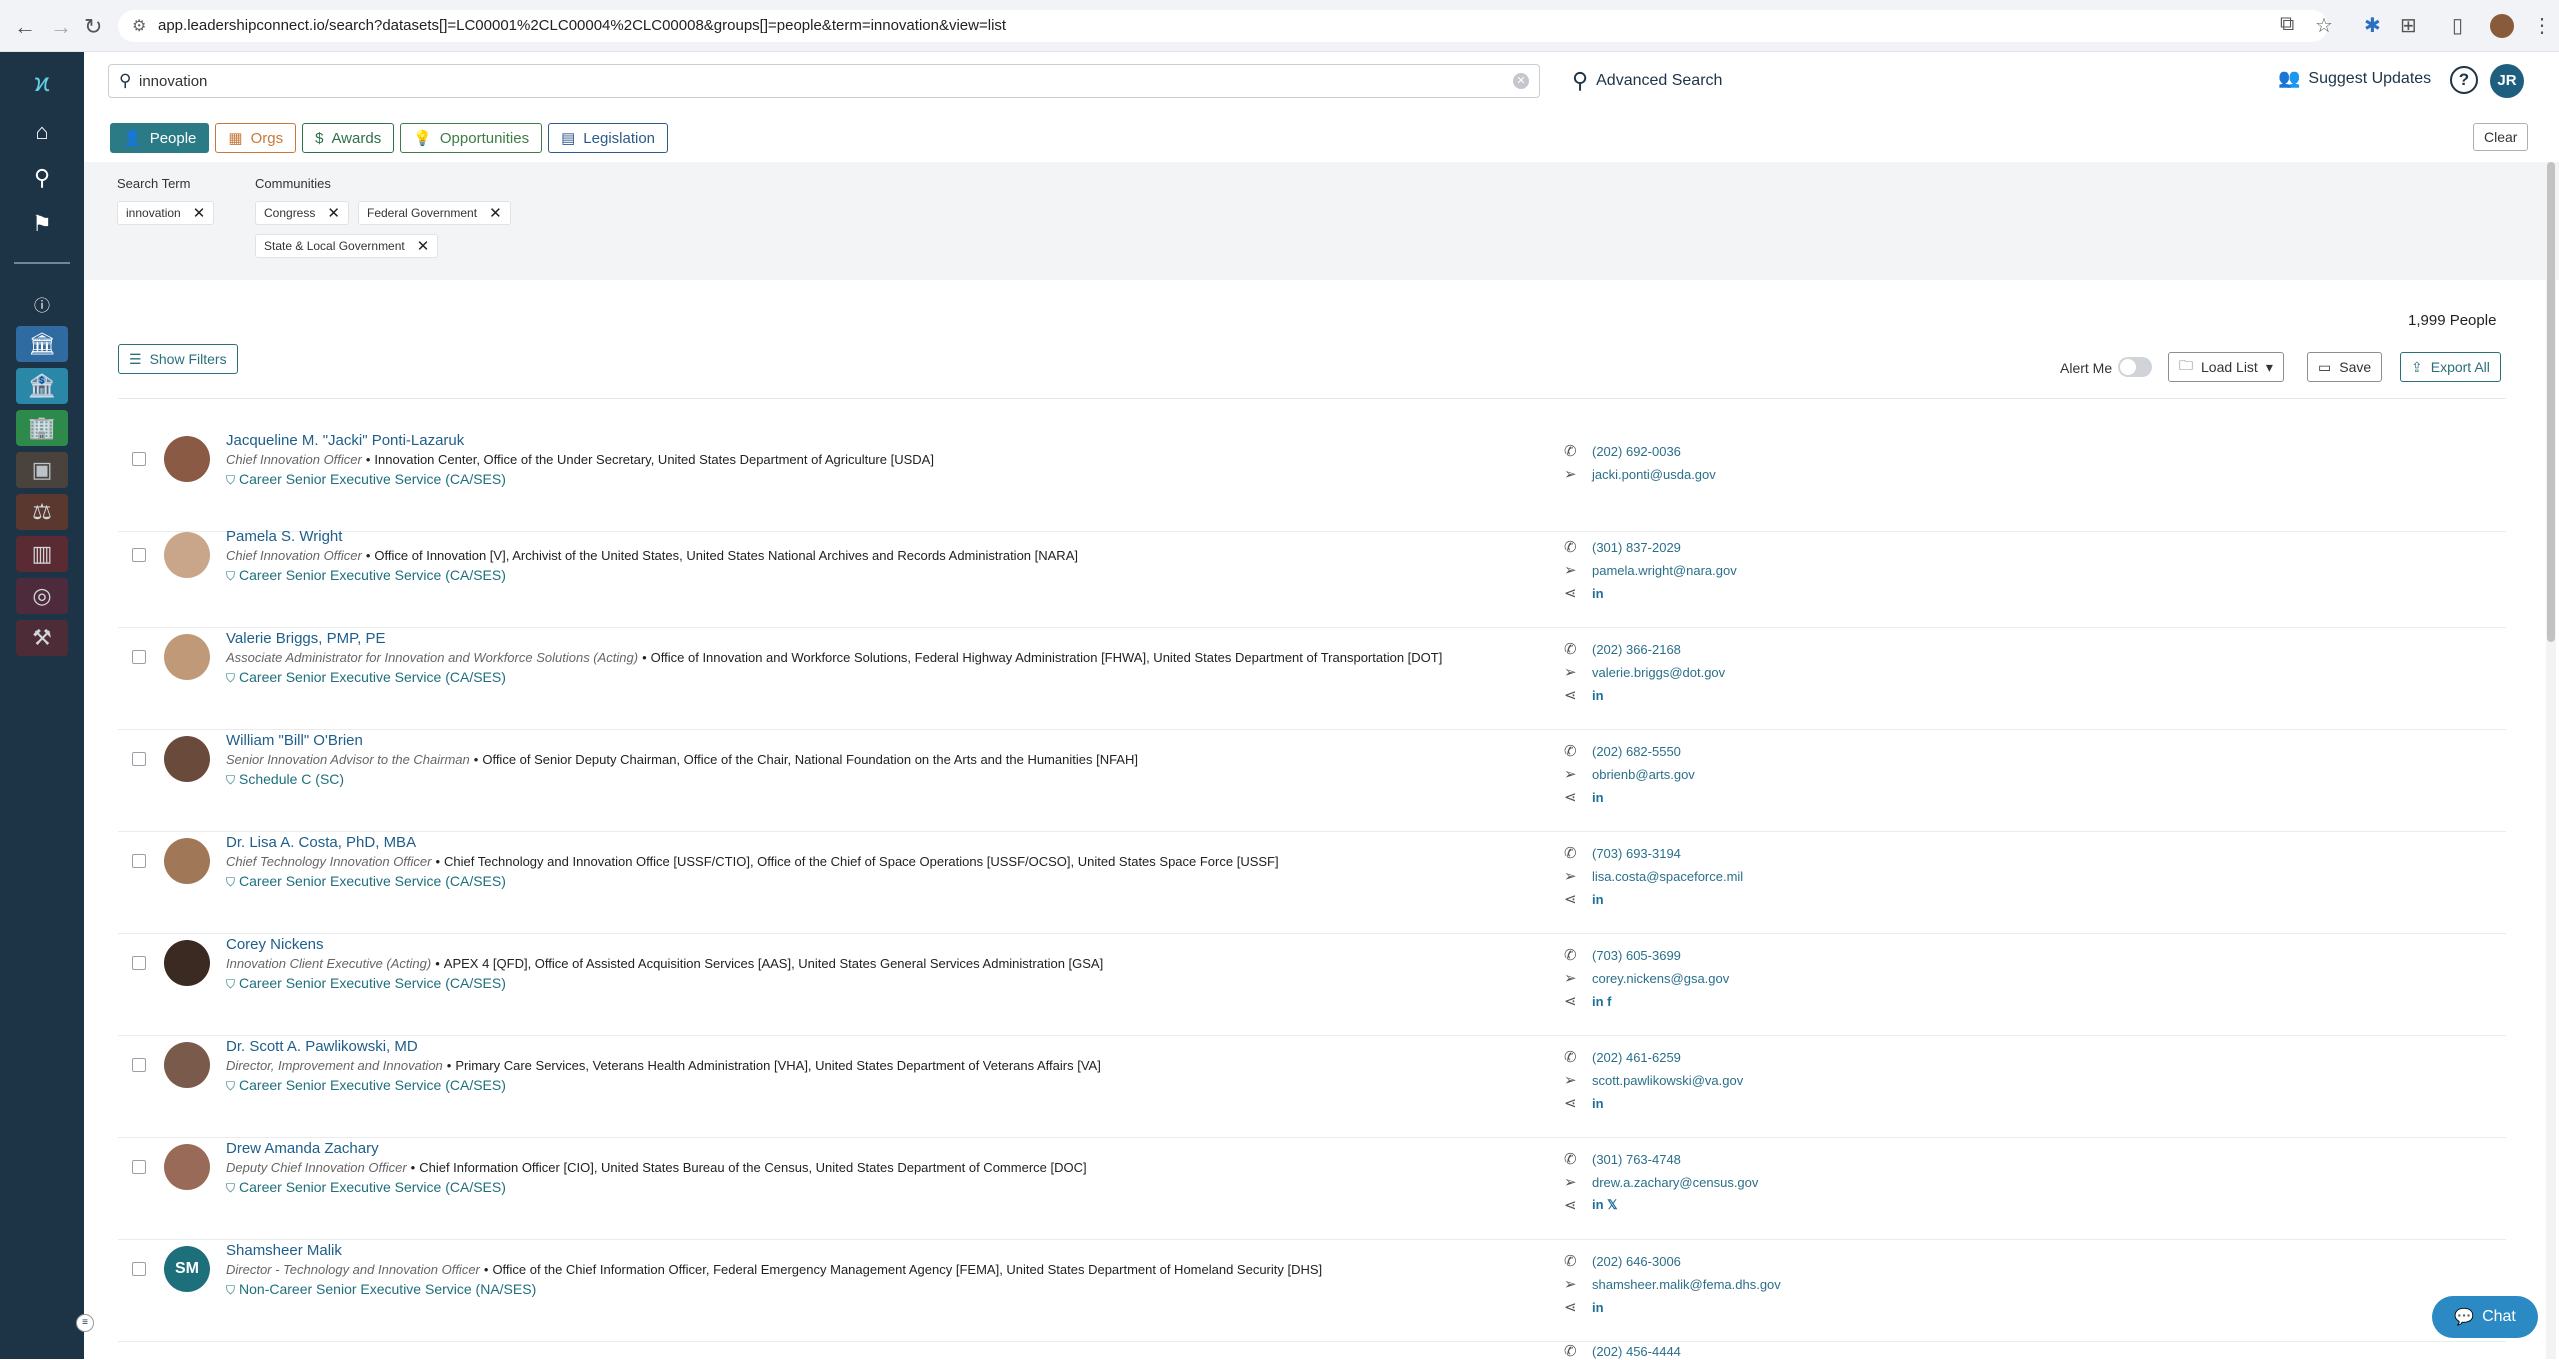  I want to click on install-icon: ⧉, so click(2287, 24).